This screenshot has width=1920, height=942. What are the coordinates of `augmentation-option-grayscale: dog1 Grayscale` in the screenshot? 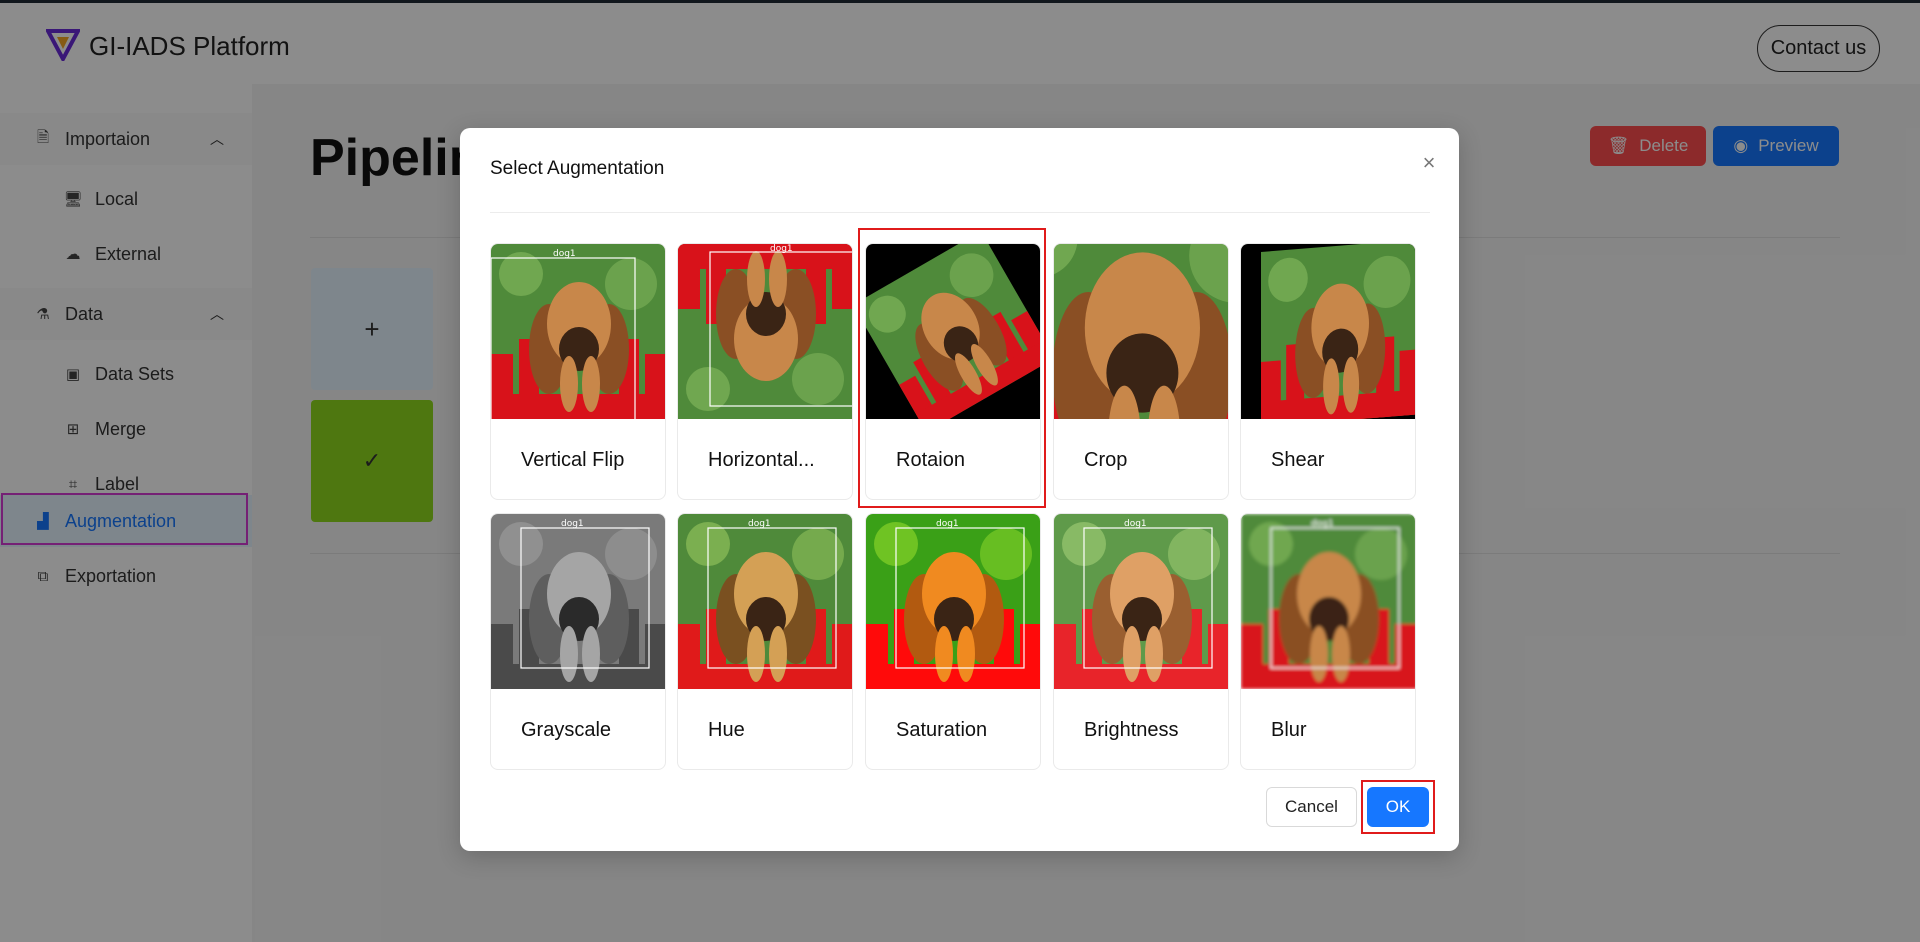 It's located at (578, 641).